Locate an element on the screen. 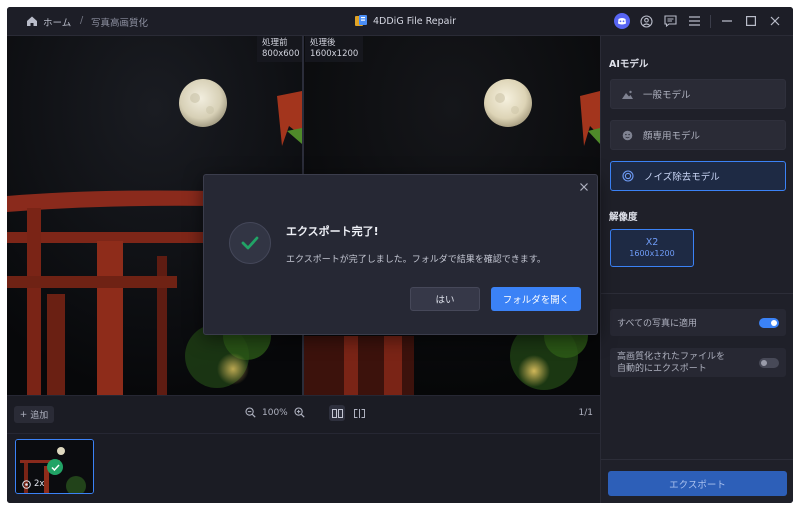  export-button: エクスポート is located at coordinates (697, 483).